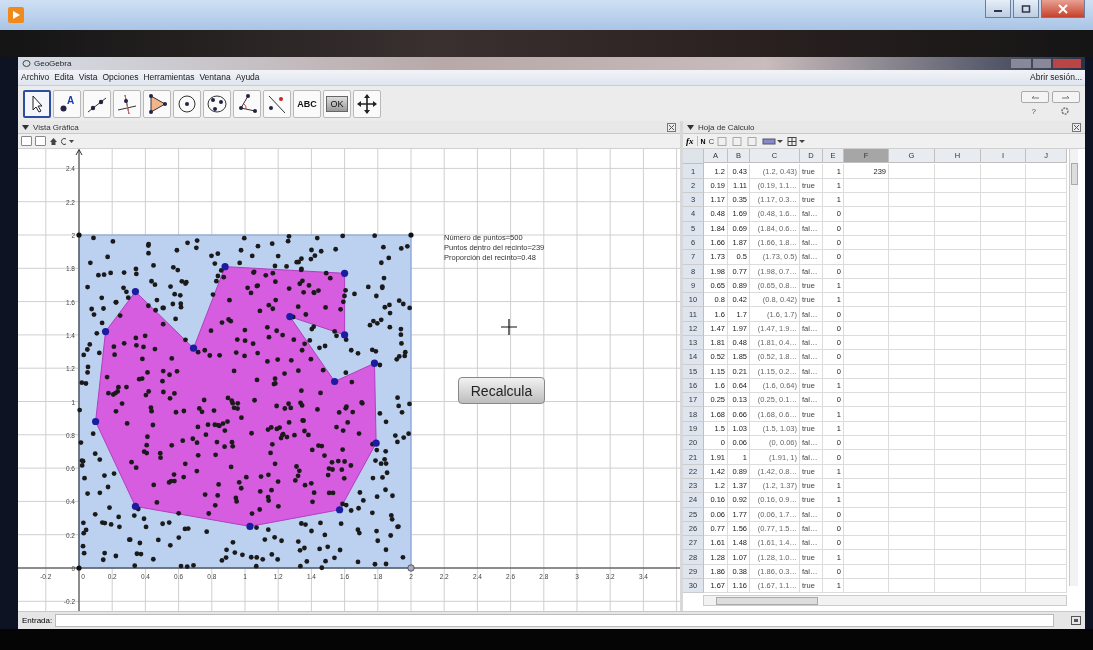  What do you see at coordinates (1073, 368) in the screenshot?
I see `vertical-scrollbar` at bounding box center [1073, 368].